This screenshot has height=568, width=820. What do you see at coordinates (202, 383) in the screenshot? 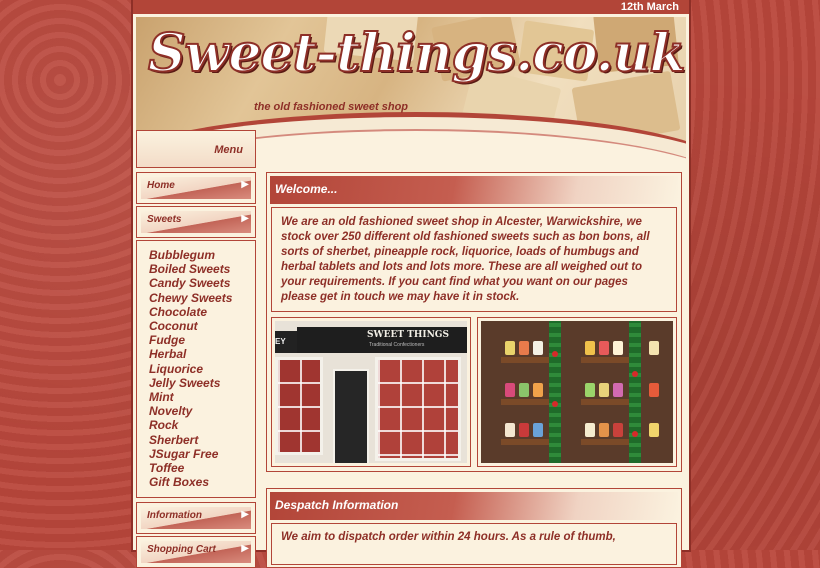
I see `sweets-category-link: Jelly Sweets` at bounding box center [202, 383].